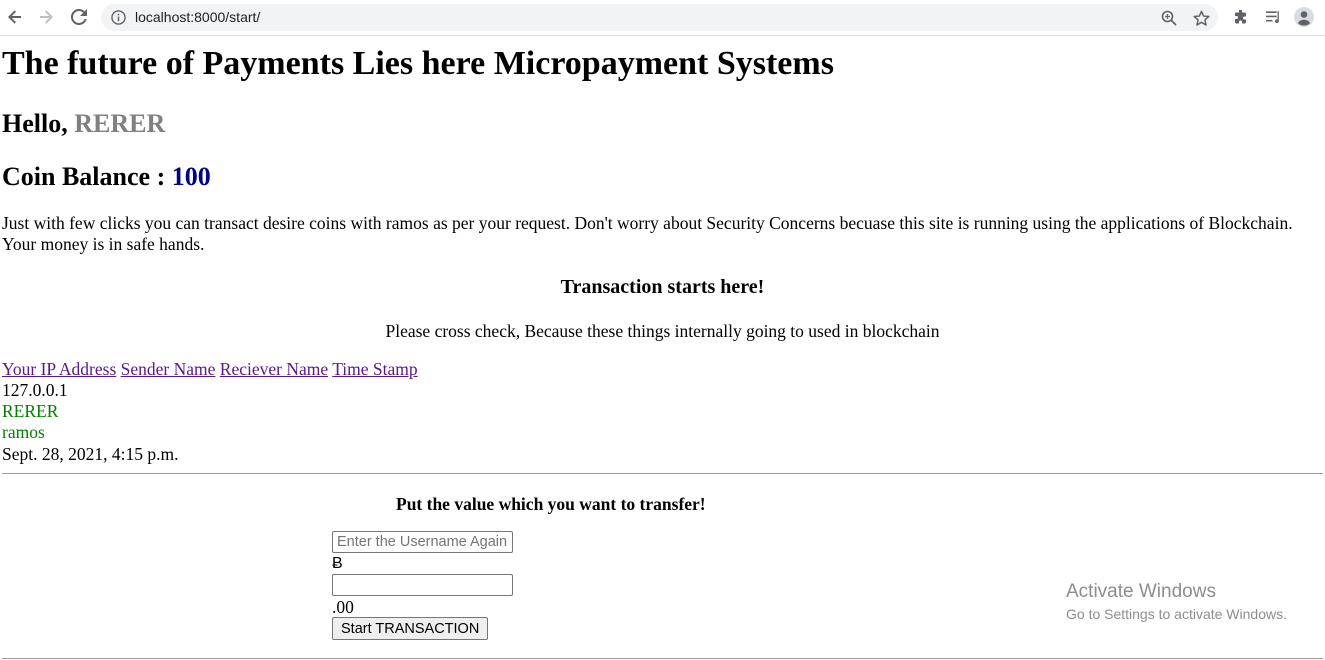 This screenshot has width=1325, height=660. What do you see at coordinates (662, 658) in the screenshot?
I see `divider-bottom` at bounding box center [662, 658].